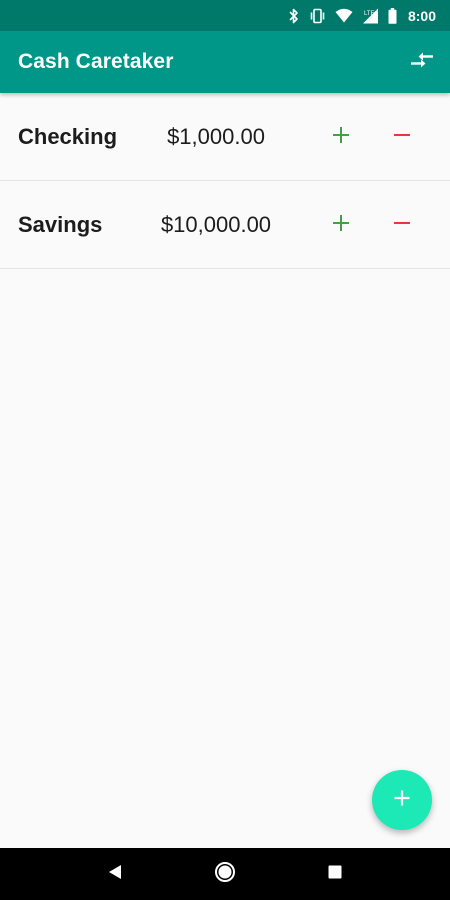 This screenshot has height=900, width=450. I want to click on lte-signal-icon: LTE, so click(370, 16).